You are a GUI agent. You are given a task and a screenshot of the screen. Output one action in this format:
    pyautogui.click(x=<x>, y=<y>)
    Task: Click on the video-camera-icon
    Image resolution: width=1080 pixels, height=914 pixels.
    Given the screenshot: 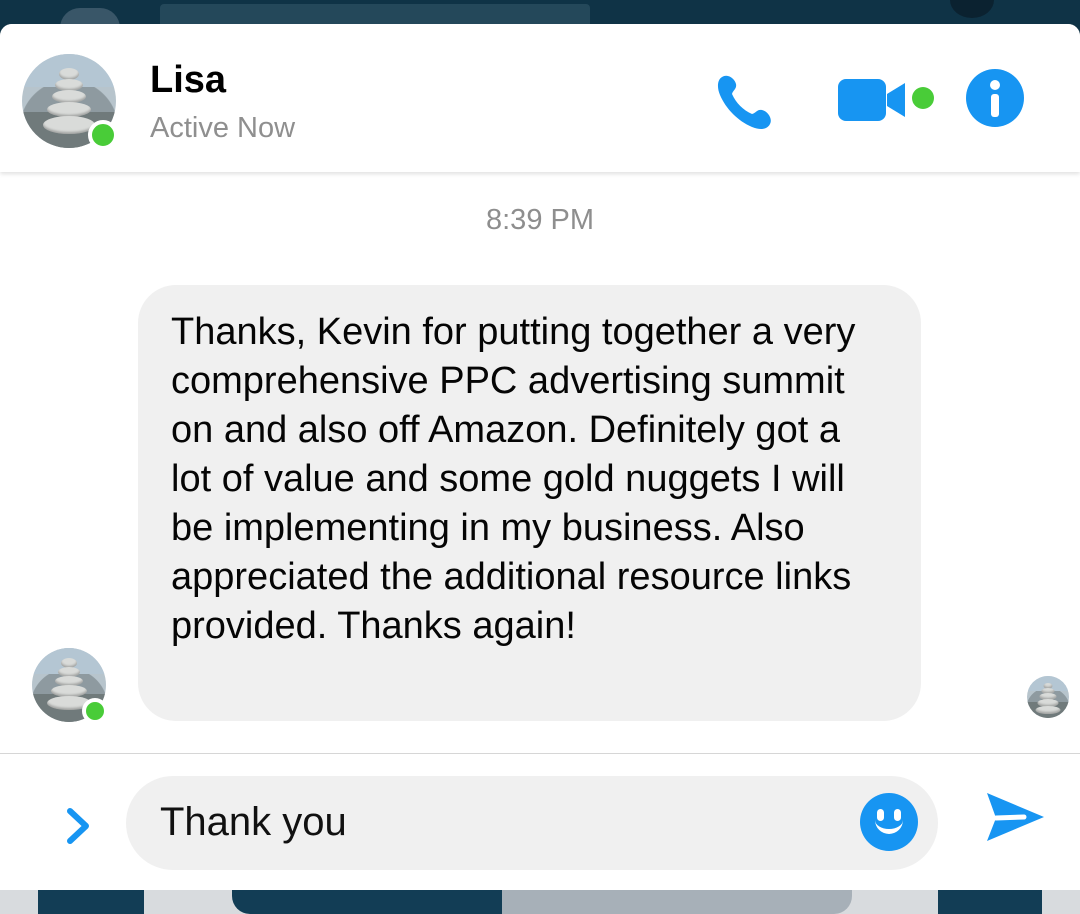 What is the action you would take?
    pyautogui.click(x=873, y=100)
    